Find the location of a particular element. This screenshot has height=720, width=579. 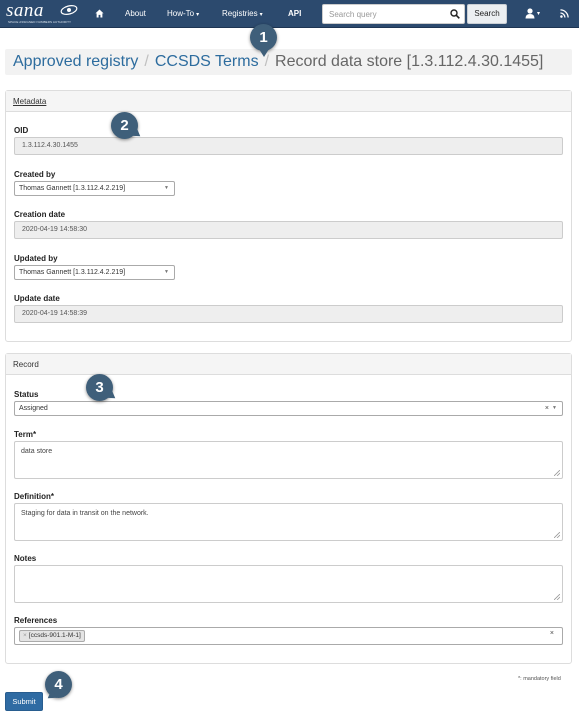

notes-label: Notes is located at coordinates (25, 558).